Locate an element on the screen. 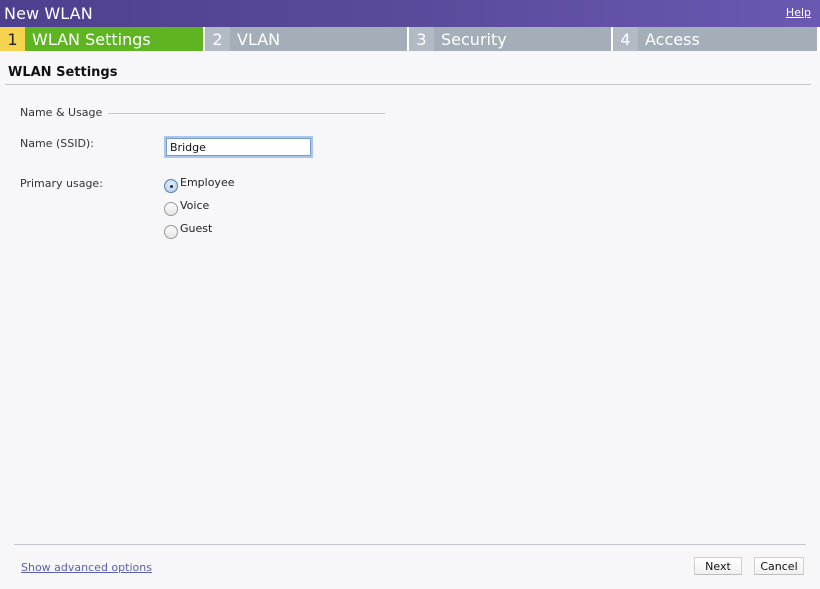  show-advanced-options-link: Show advanced options is located at coordinates (86, 567).